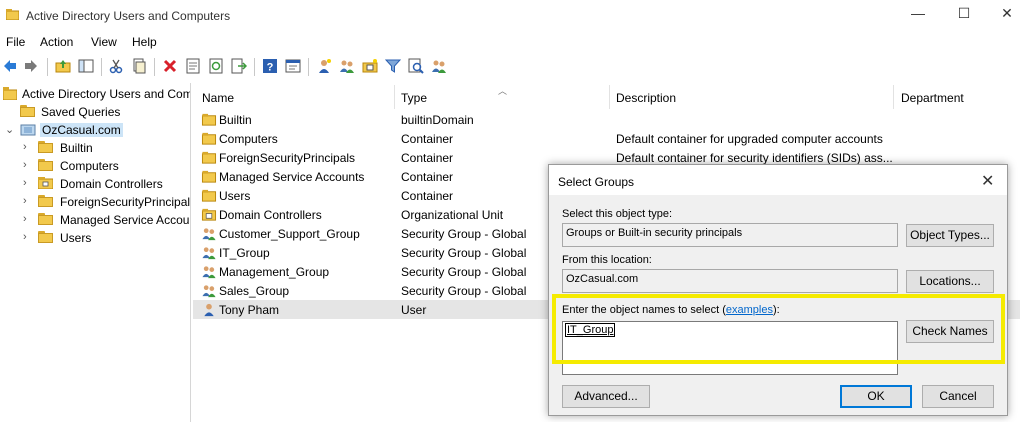 The width and height of the screenshot is (1020, 422). Describe the element at coordinates (606, 119) in the screenshot. I see `table-row: Builtin builtinDomain` at that location.